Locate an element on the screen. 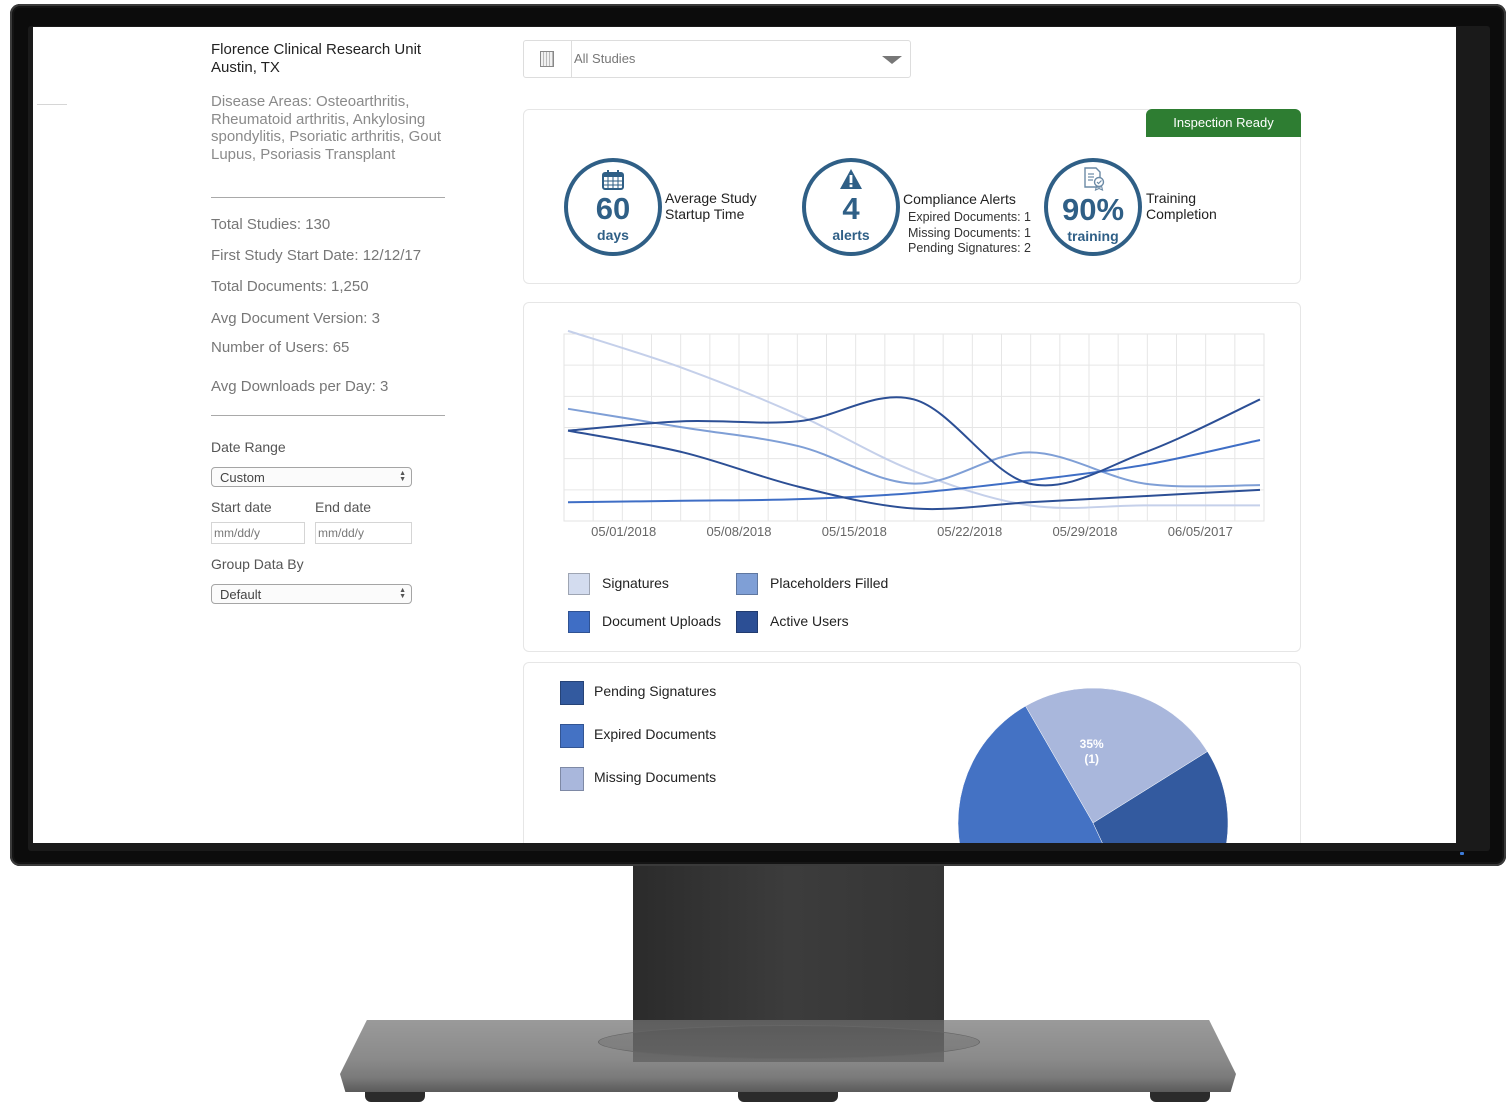 The height and width of the screenshot is (1111, 1511). stat-number-of-users: Number of Users: 65 is located at coordinates (280, 347).